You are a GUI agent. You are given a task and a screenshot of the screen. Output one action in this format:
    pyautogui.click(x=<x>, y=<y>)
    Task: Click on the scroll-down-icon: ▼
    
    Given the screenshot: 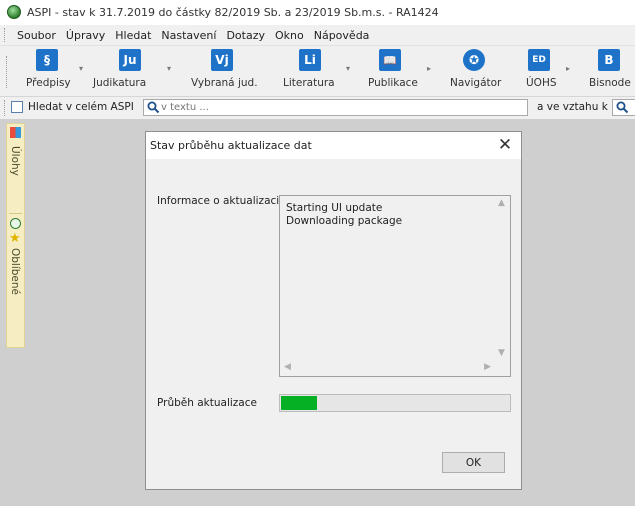 What is the action you would take?
    pyautogui.click(x=501, y=353)
    